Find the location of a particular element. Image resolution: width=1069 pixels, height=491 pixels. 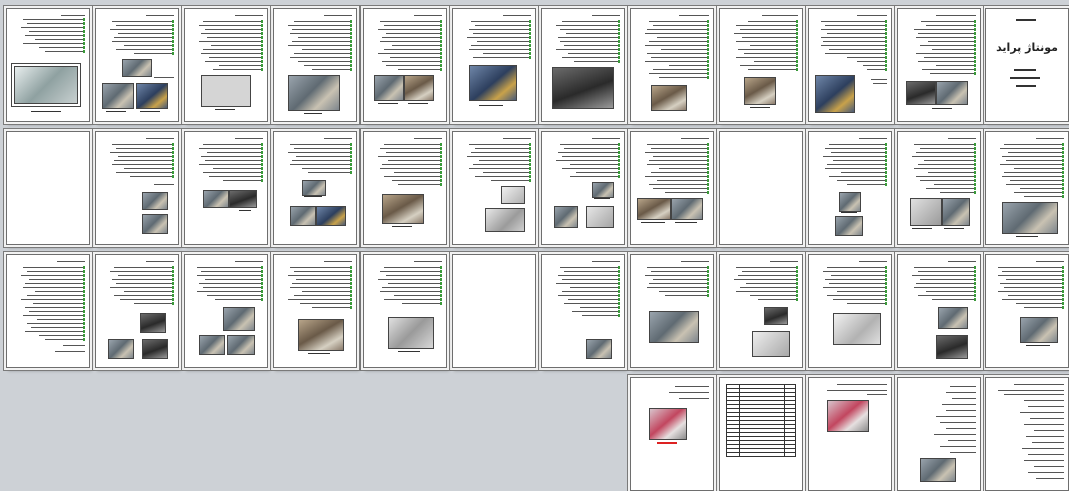

page-thumbnail-cover: مونتاژ پراید is located at coordinates (1027, 65).